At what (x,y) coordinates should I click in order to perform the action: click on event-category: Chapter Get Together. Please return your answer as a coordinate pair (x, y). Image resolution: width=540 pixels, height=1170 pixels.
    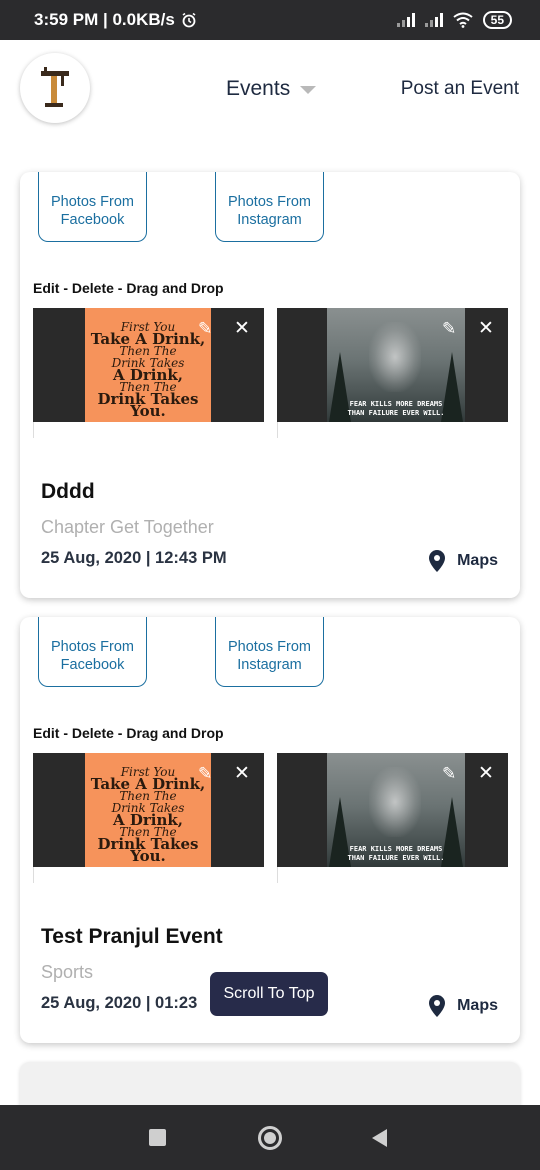
    Looking at the image, I should click on (127, 527).